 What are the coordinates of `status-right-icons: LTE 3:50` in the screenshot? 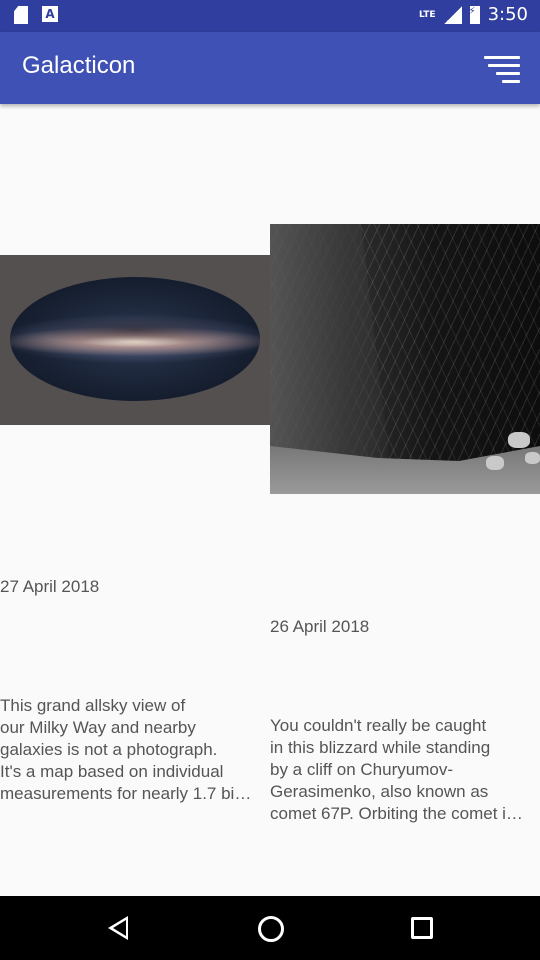 It's located at (473, 14).